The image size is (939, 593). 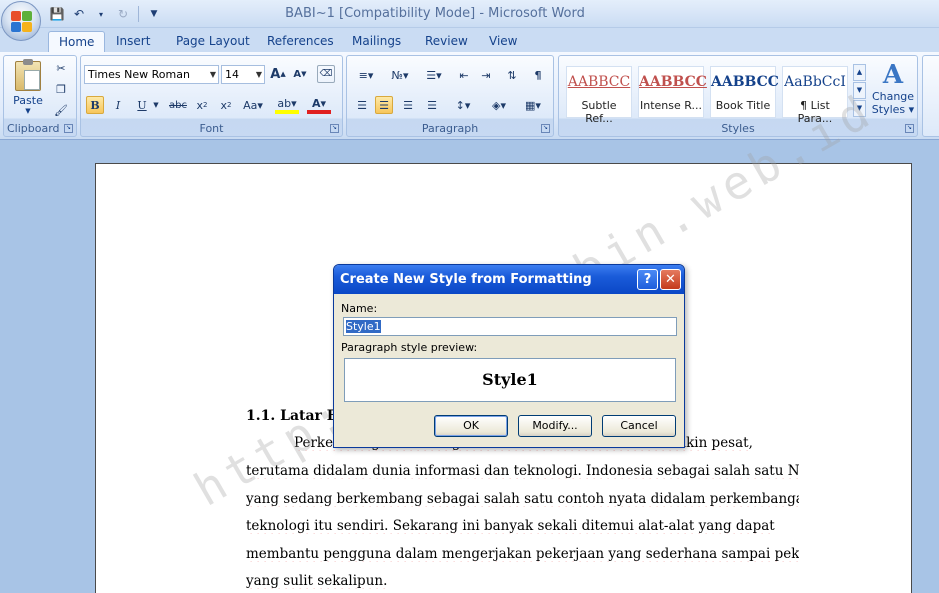 I want to click on change-styles-button: A Change Styles ▾, so click(x=893, y=88).